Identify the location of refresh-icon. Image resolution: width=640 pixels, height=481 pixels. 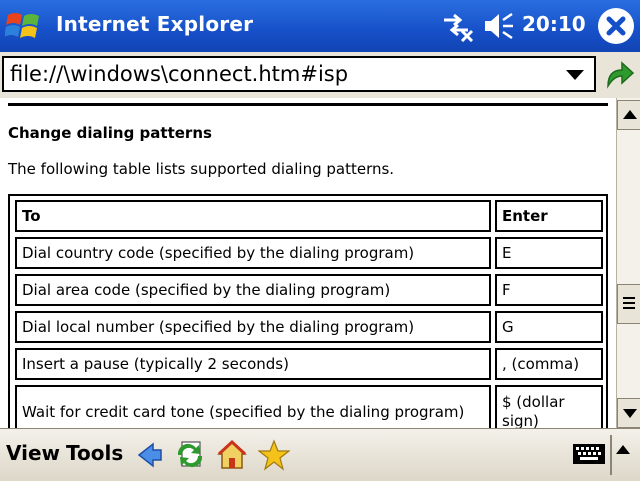
(190, 455).